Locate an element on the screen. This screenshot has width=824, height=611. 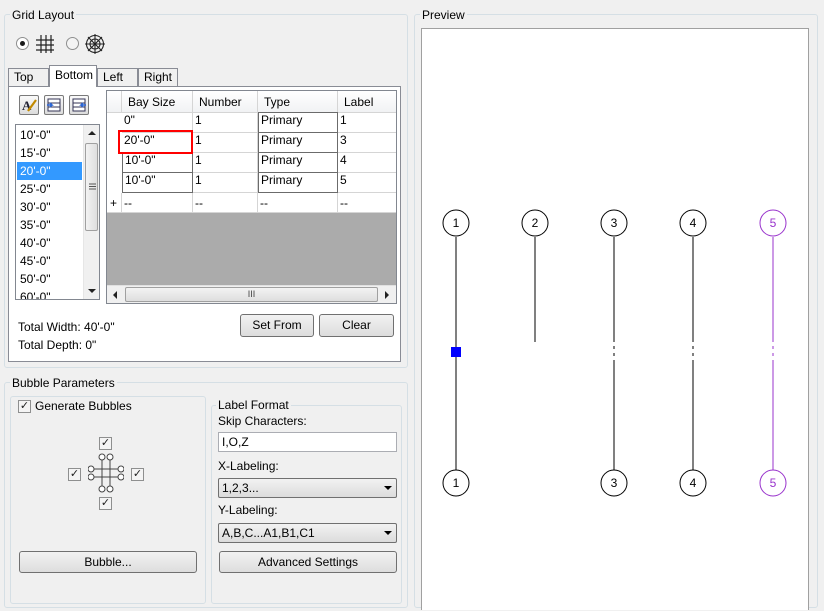
list-item: 45'-0" is located at coordinates (49, 261).